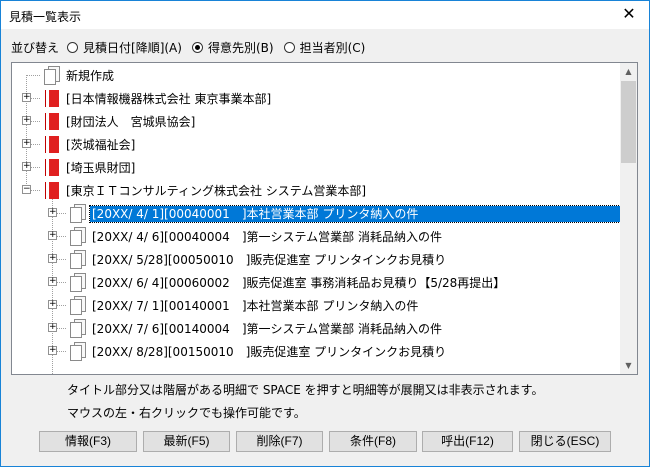  I want to click on sort-option-staff: 担当者別(C), so click(324, 47).